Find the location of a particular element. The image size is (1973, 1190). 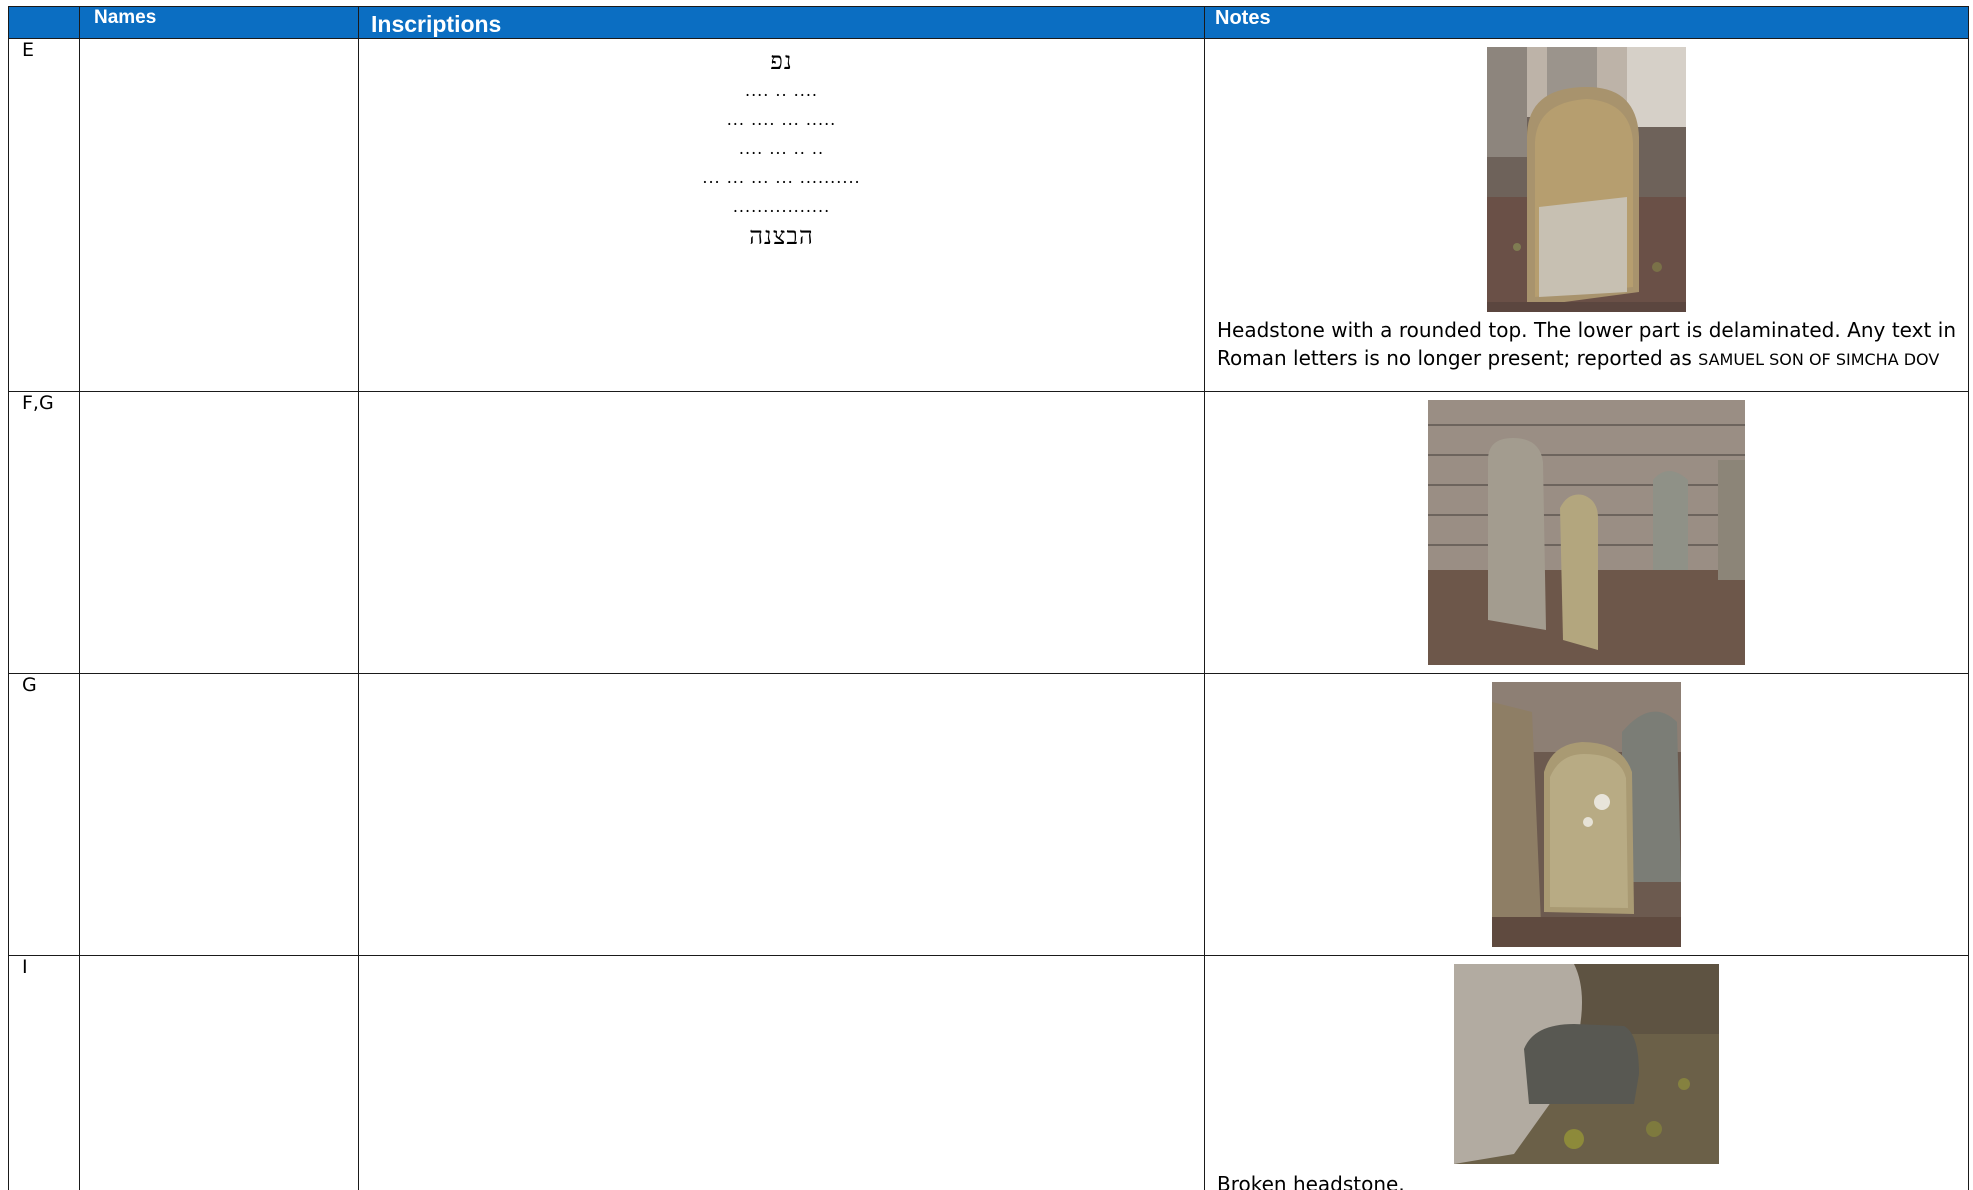

inscription-line: נפ is located at coordinates (781, 61).